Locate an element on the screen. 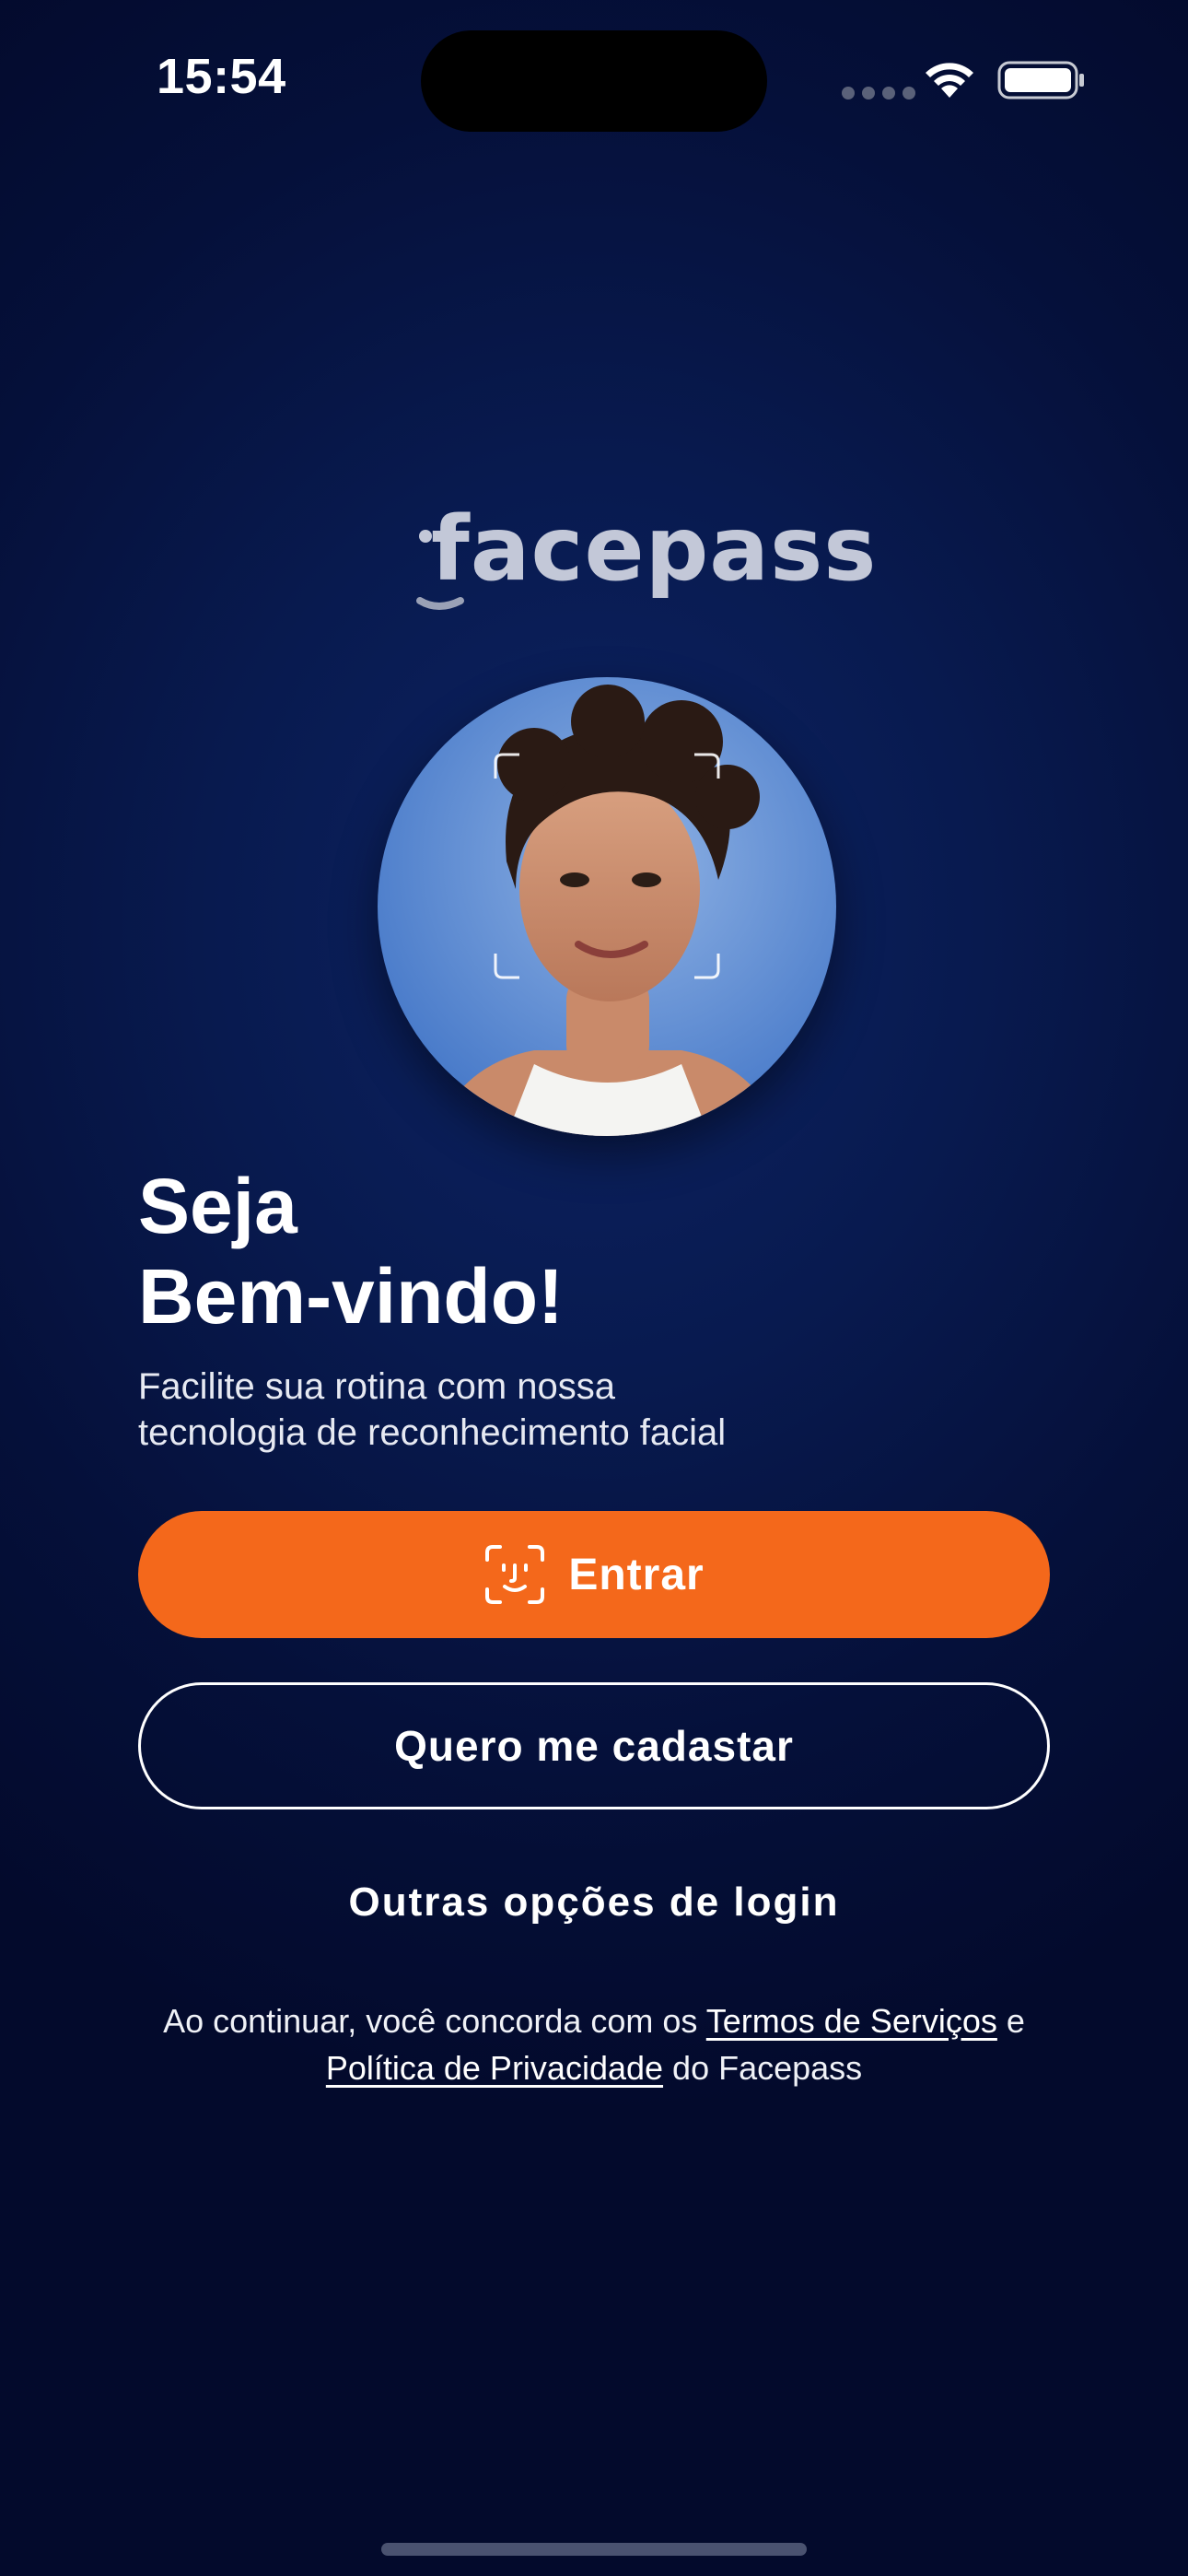  face-avatar is located at coordinates (607, 906).